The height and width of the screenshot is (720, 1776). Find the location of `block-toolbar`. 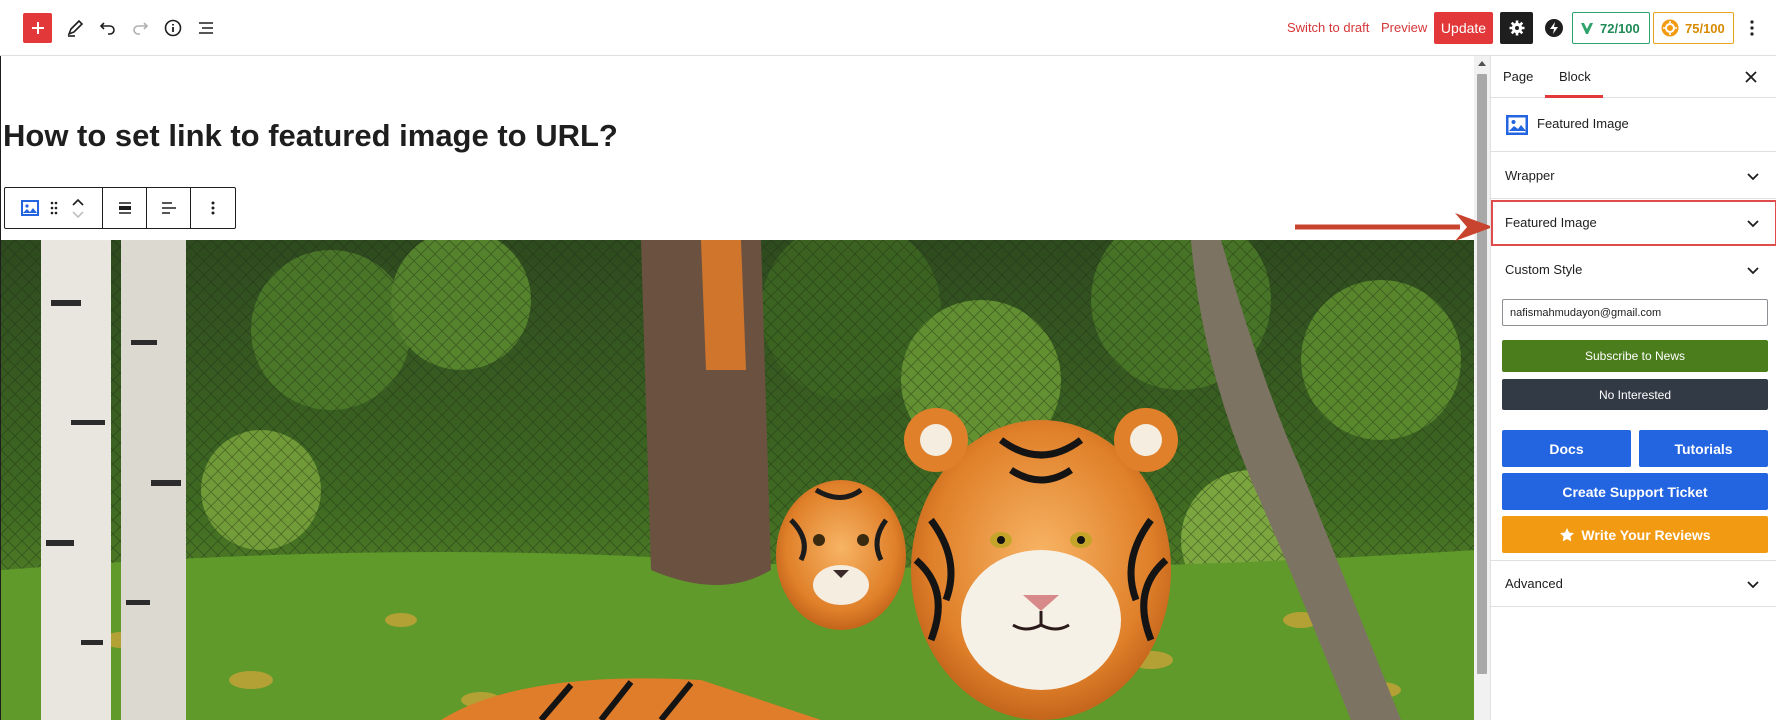

block-toolbar is located at coordinates (120, 208).